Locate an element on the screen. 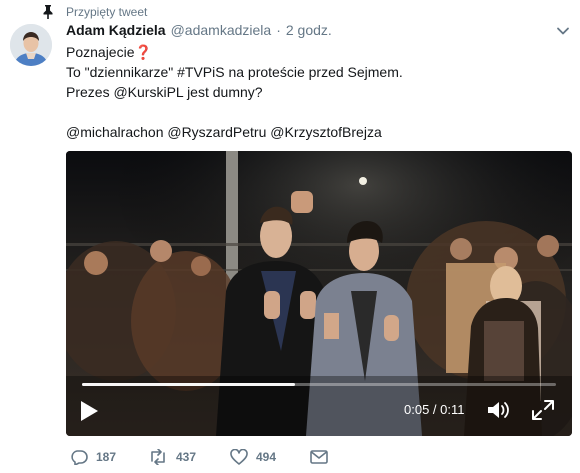 The image size is (580, 473). timestamp: 2 godz. is located at coordinates (309, 30).